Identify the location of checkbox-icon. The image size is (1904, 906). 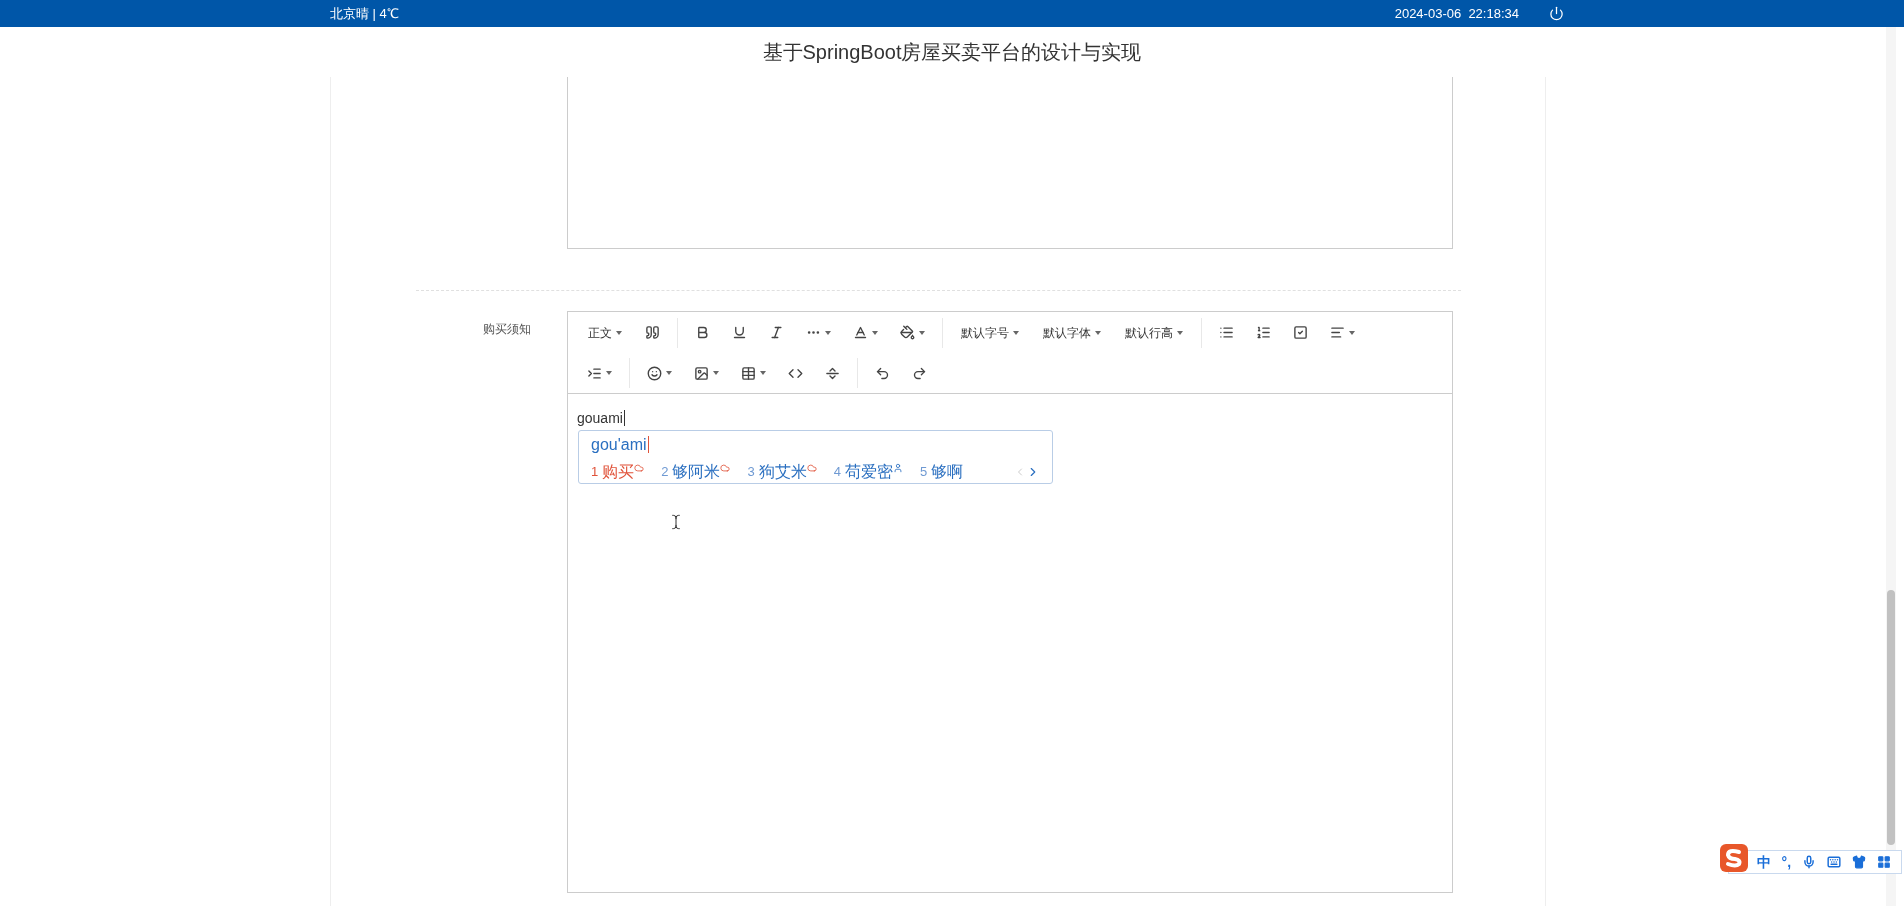
(1300, 332).